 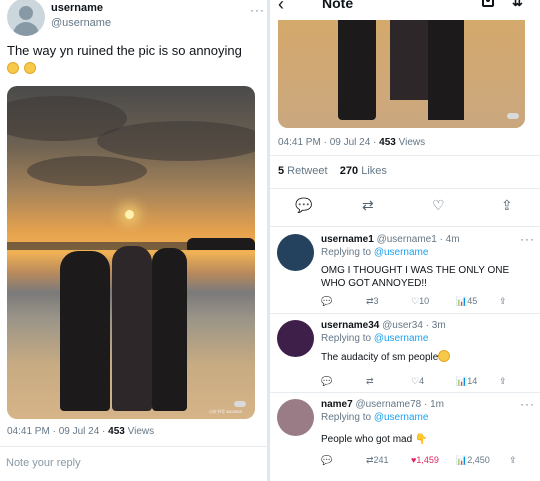 I want to click on views-button: 📊 2,450, so click(x=473, y=460).